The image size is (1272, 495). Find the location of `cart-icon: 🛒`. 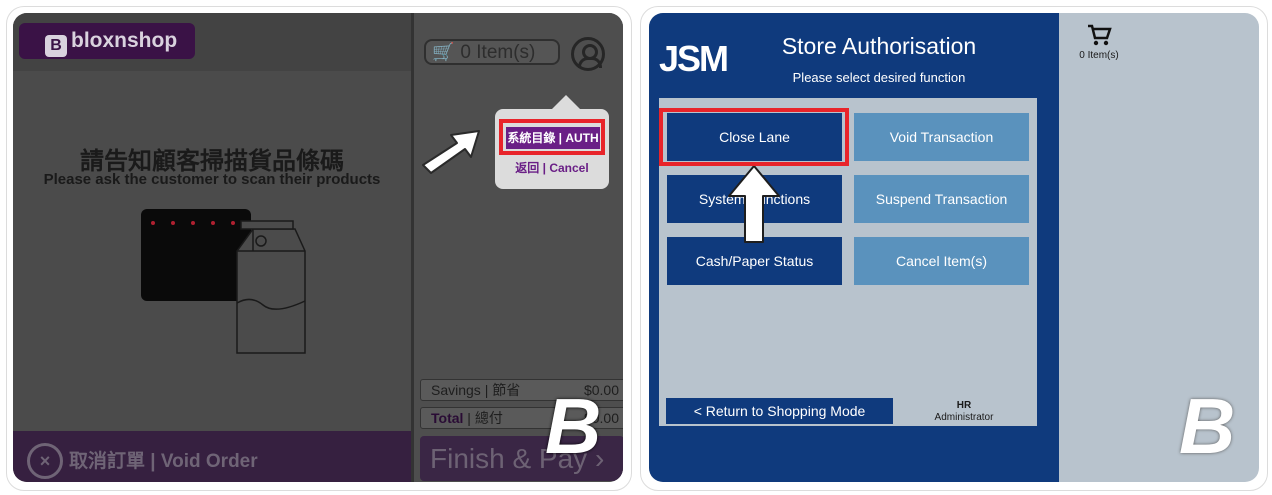

cart-icon: 🛒 is located at coordinates (443, 52).